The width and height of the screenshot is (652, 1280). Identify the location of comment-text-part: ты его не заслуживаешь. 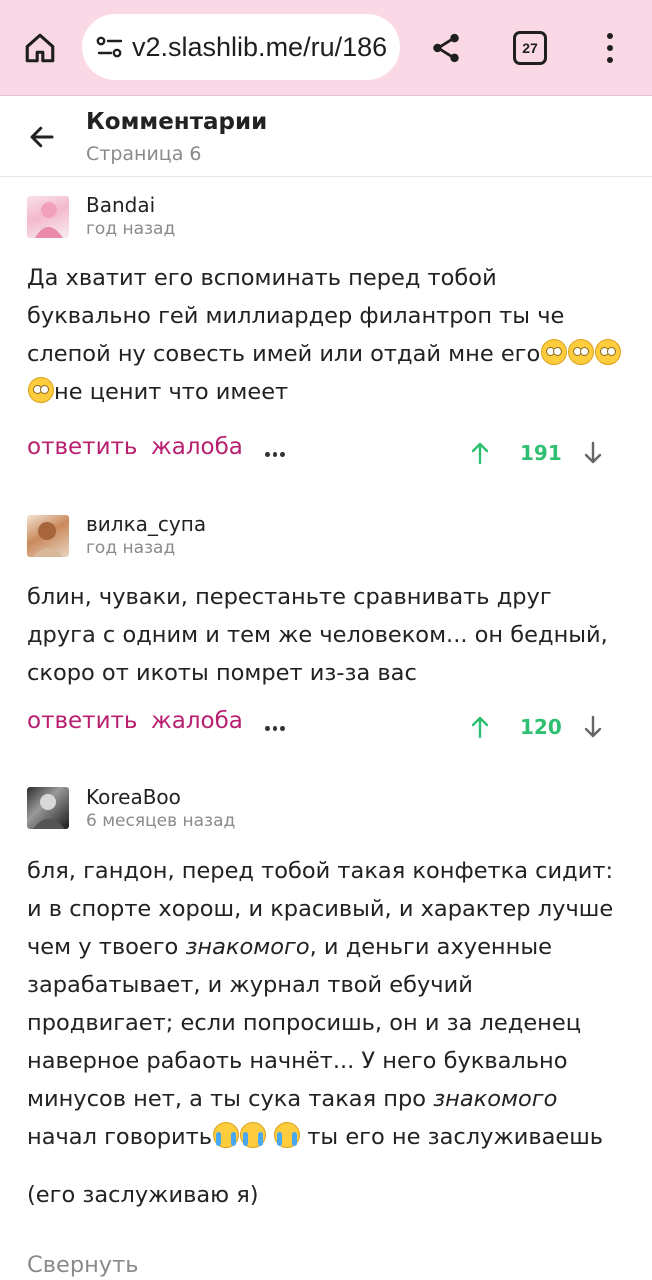
(452, 1137).